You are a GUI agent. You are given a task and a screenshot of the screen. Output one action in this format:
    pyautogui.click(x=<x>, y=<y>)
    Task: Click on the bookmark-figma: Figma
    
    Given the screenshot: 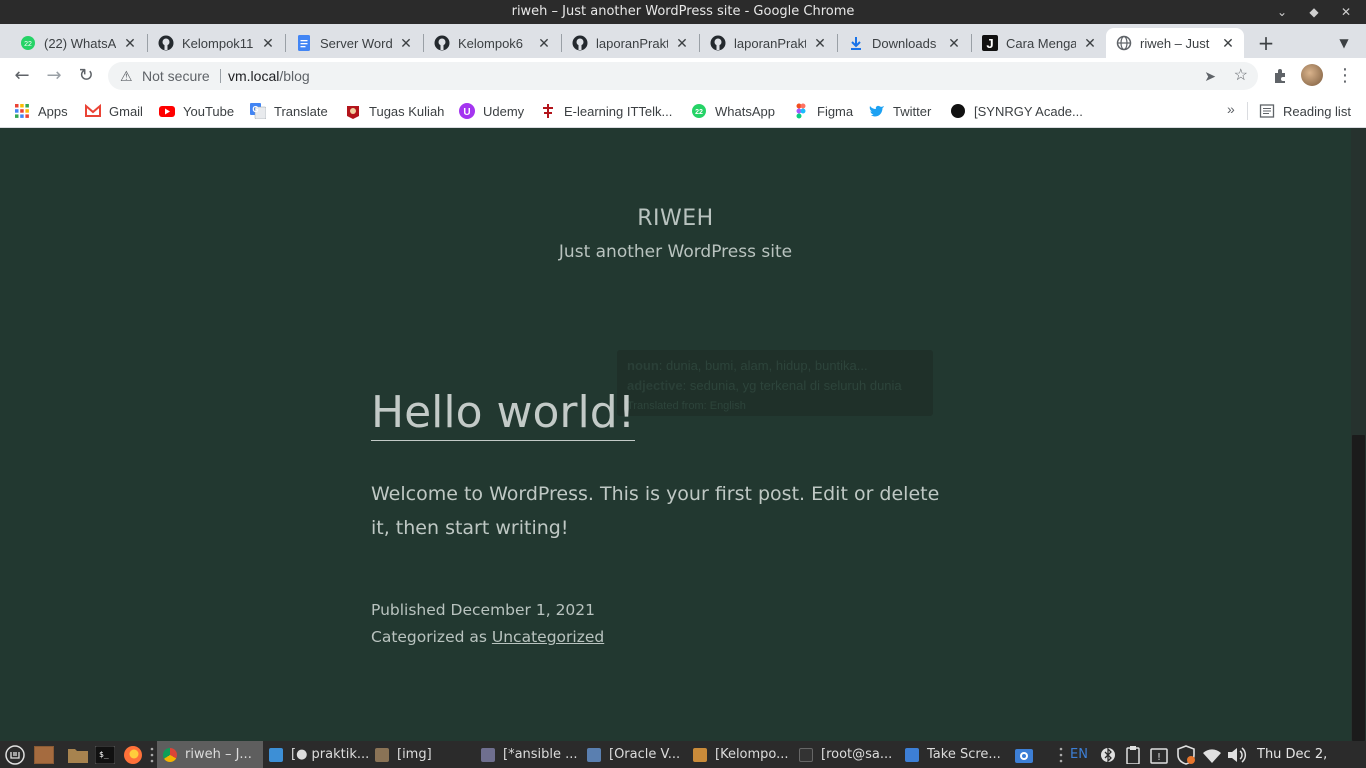 What is the action you would take?
    pyautogui.click(x=823, y=111)
    